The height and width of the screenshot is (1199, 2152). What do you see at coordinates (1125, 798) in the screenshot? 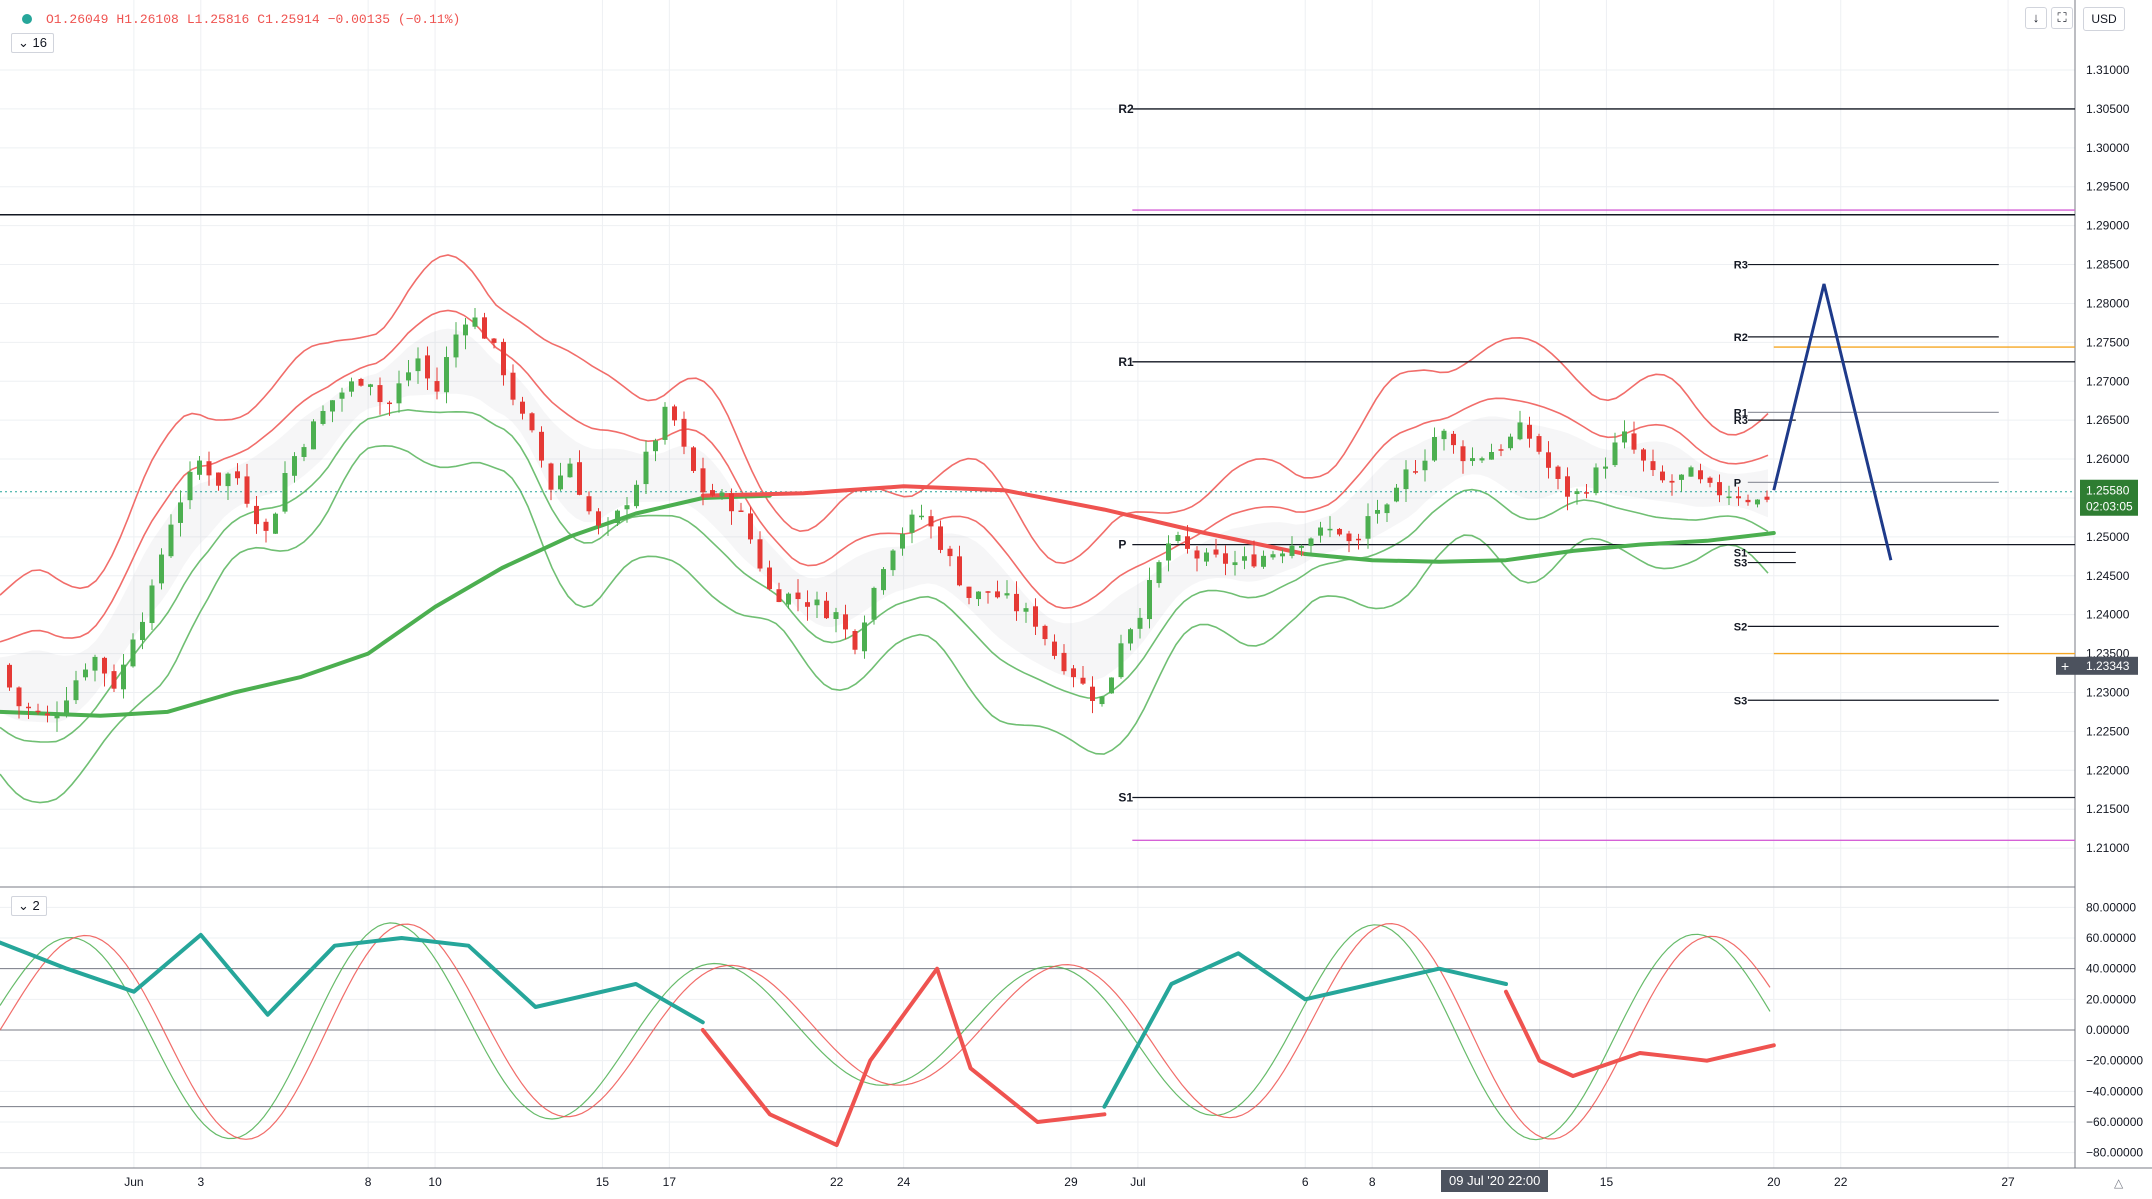
I see `pivot-label: S1` at bounding box center [1125, 798].